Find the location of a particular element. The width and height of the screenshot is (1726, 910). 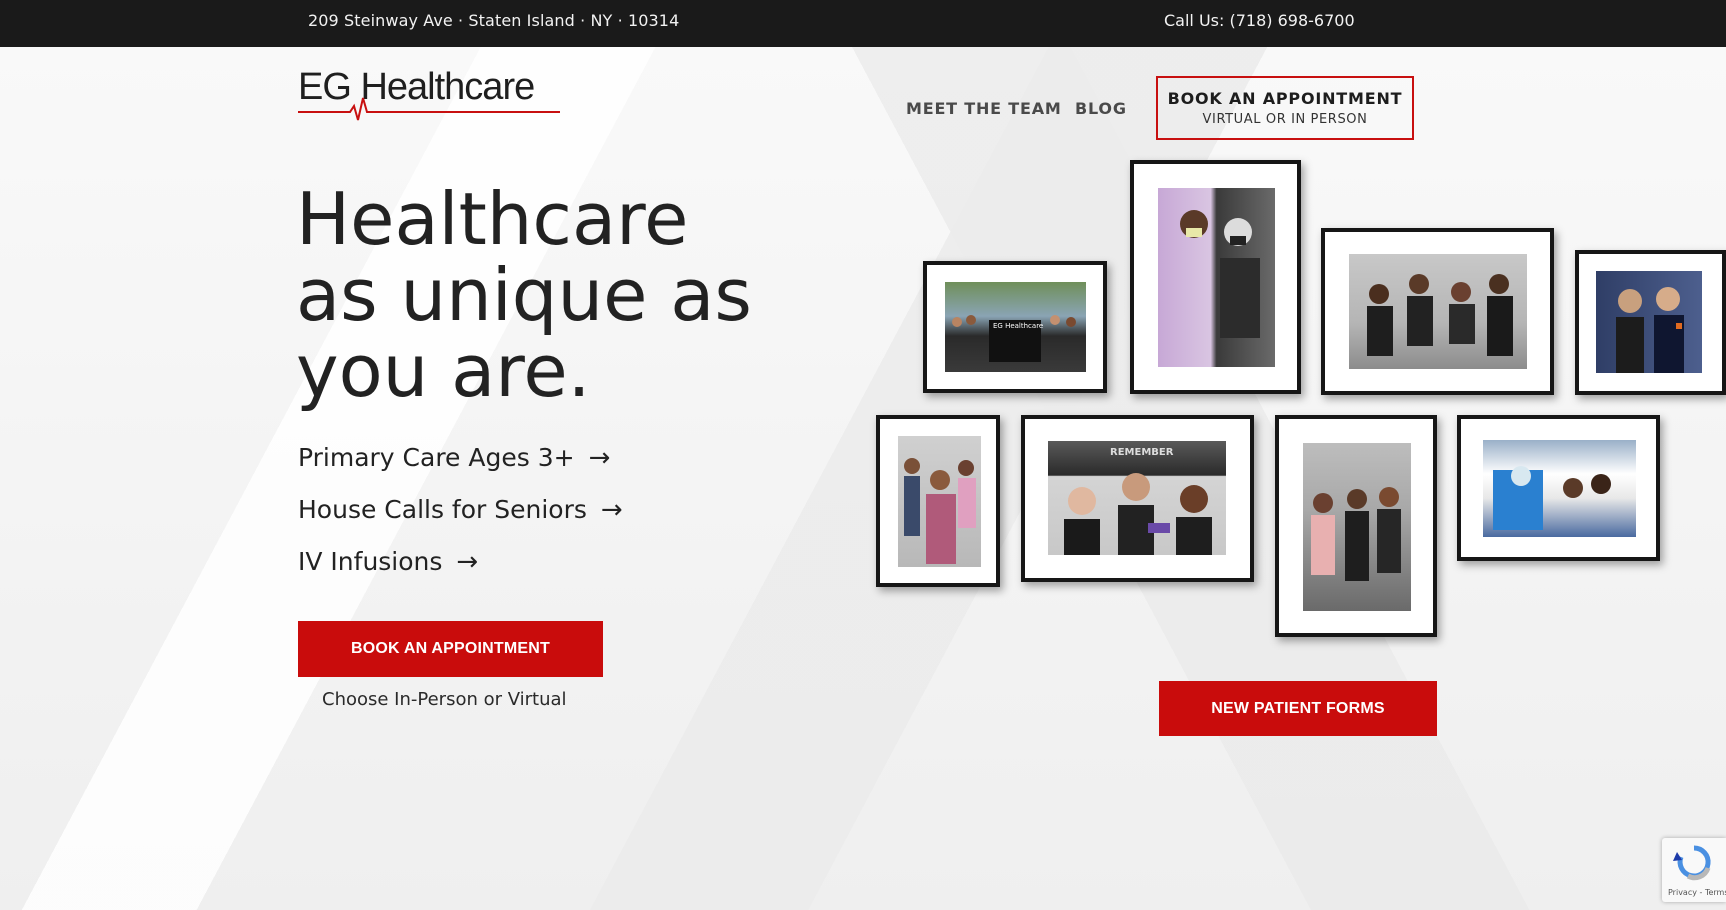

service-label: Primary Care Ages 3+ is located at coordinates (436, 457).